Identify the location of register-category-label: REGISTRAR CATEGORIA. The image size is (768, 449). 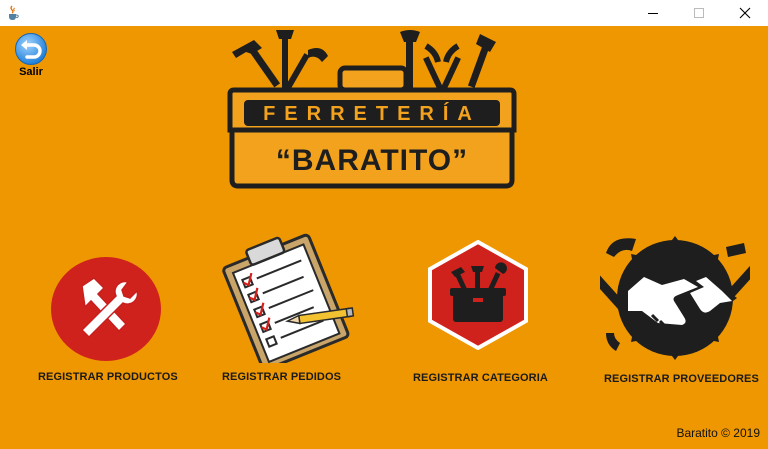
(480, 378).